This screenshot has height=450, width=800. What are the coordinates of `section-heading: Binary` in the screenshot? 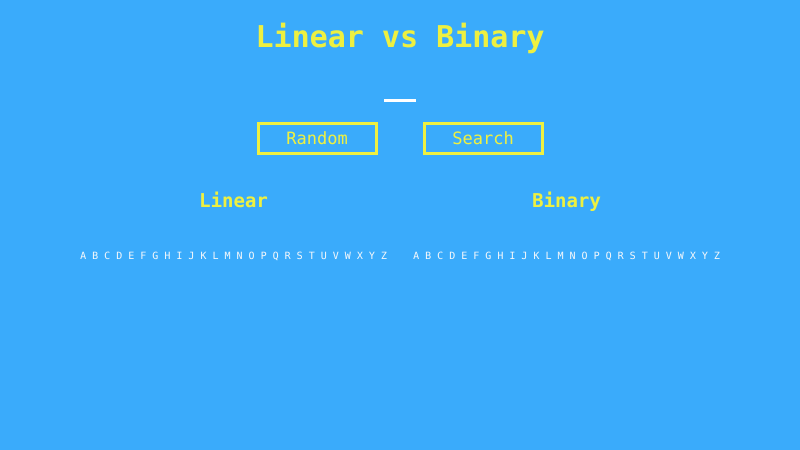 It's located at (566, 201).